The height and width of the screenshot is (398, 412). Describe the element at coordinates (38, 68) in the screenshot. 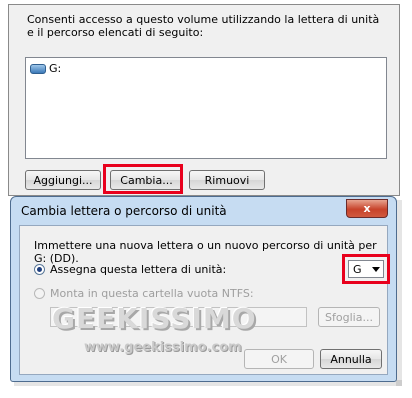

I see `drive-icon` at that location.